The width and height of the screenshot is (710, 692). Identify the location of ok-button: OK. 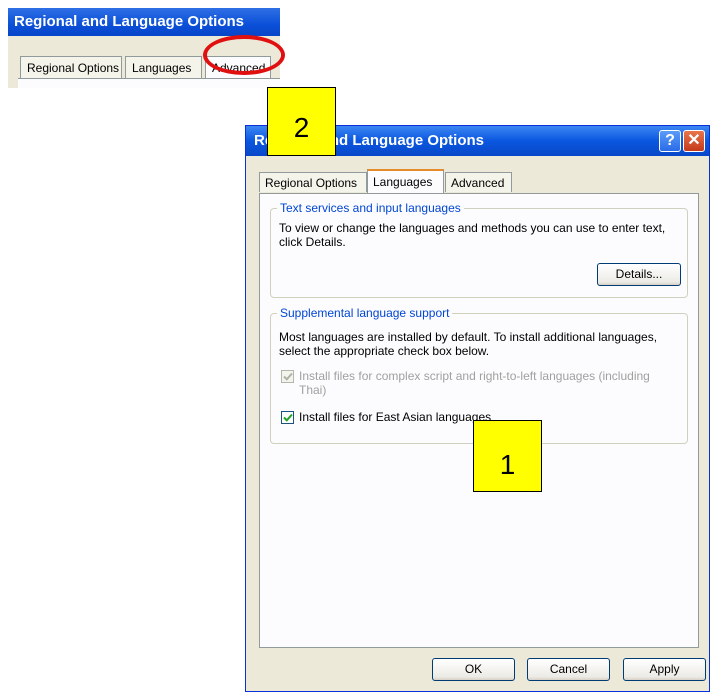
(473, 669).